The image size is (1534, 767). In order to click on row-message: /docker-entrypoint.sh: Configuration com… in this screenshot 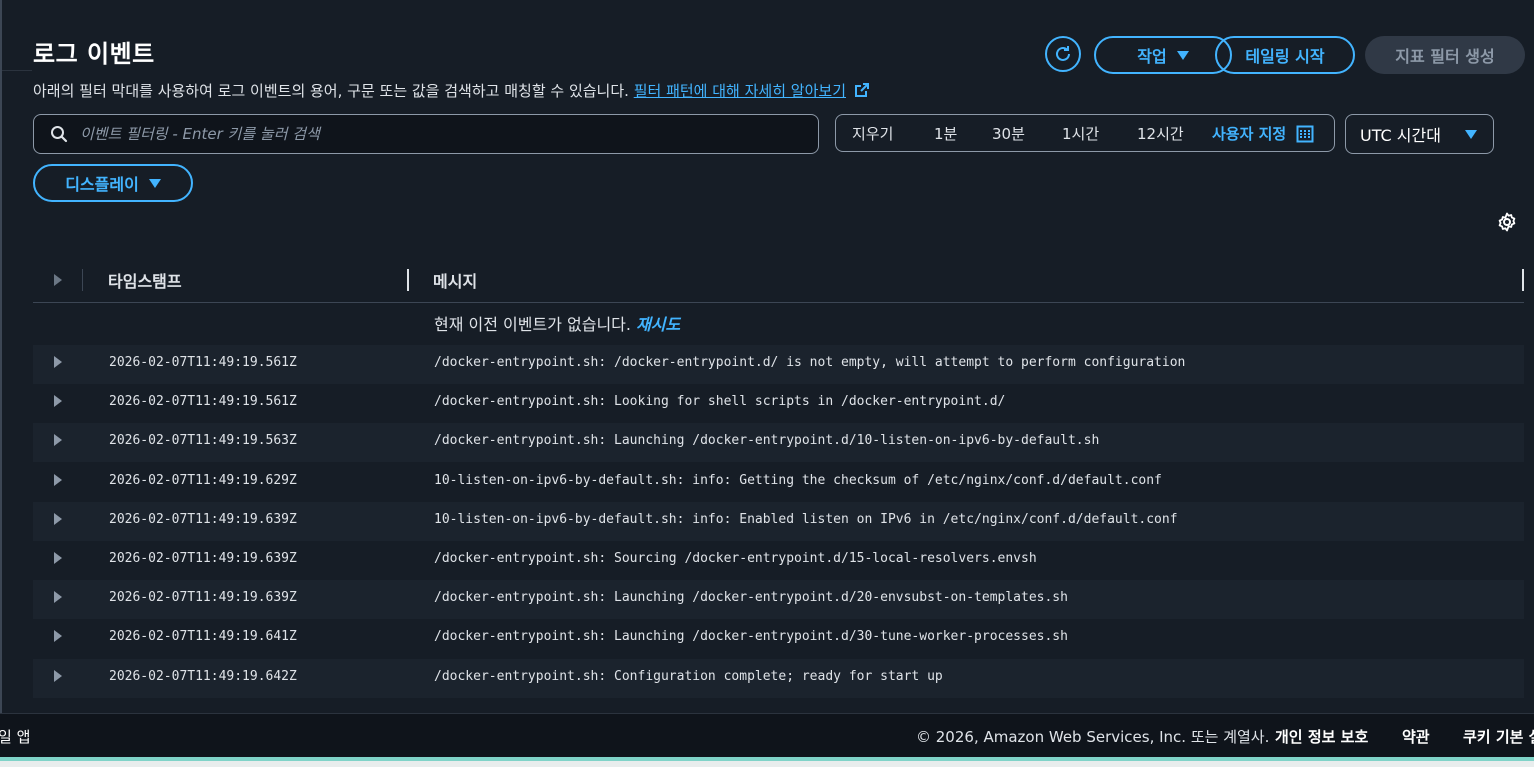, I will do `click(688, 676)`.